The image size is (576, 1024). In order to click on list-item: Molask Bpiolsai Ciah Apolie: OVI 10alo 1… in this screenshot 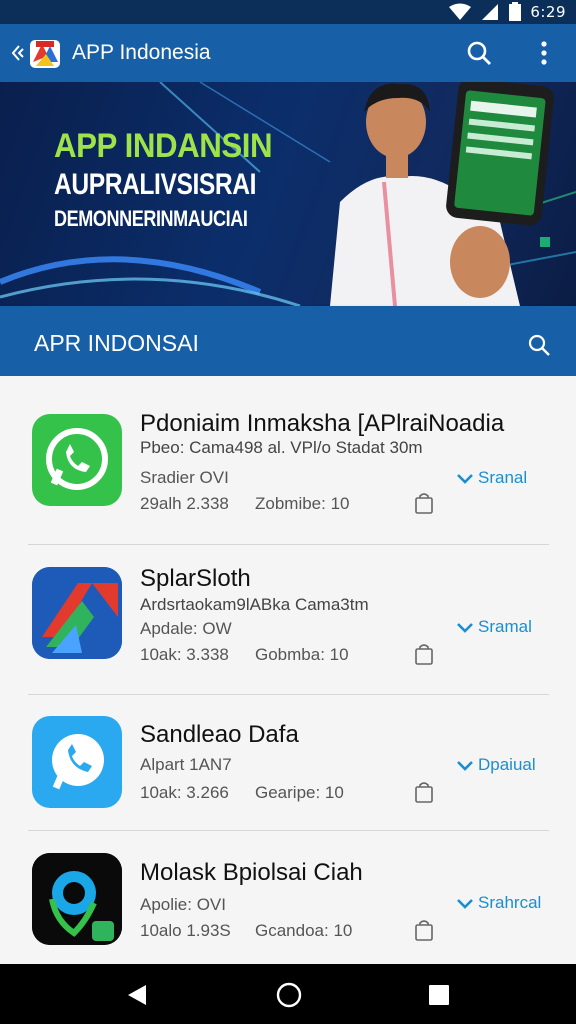, I will do `click(288, 897)`.